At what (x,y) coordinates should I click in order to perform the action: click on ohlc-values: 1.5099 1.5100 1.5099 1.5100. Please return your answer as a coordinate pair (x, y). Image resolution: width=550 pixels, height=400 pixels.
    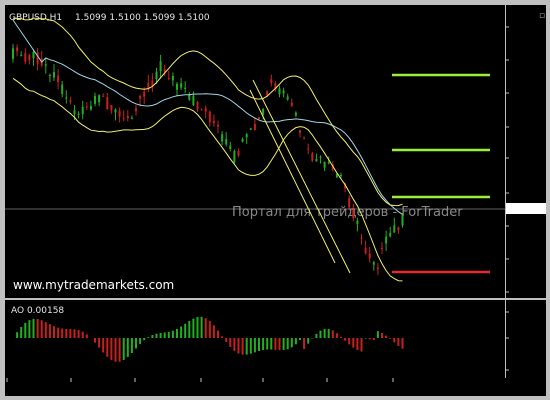
    Looking at the image, I should click on (142, 18).